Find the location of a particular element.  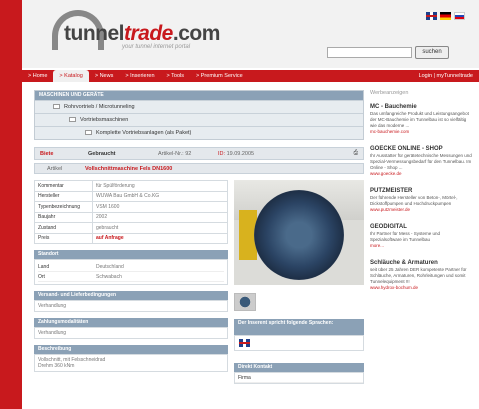

contact-row: Firma is located at coordinates (299, 378).